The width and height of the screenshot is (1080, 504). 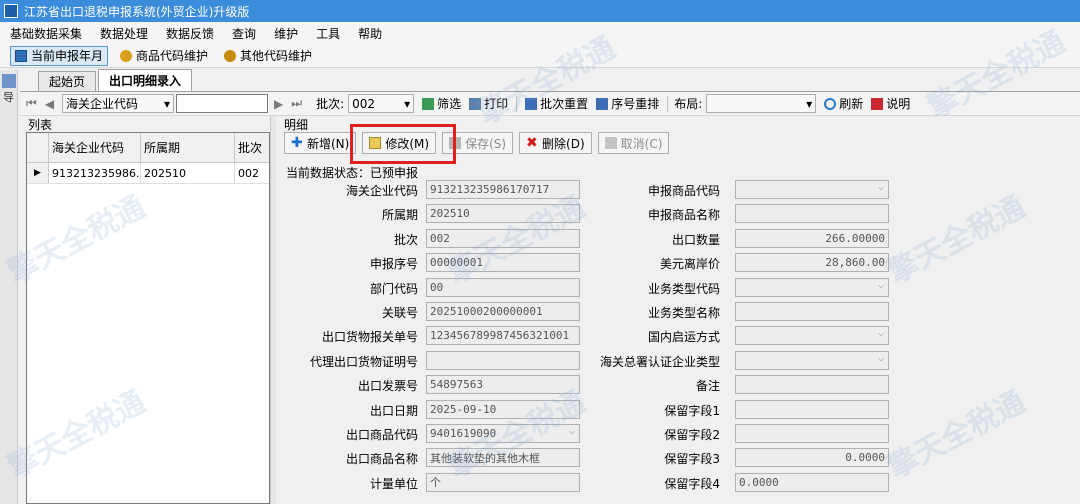 What do you see at coordinates (11, 11) in the screenshot?
I see `app-icon` at bounding box center [11, 11].